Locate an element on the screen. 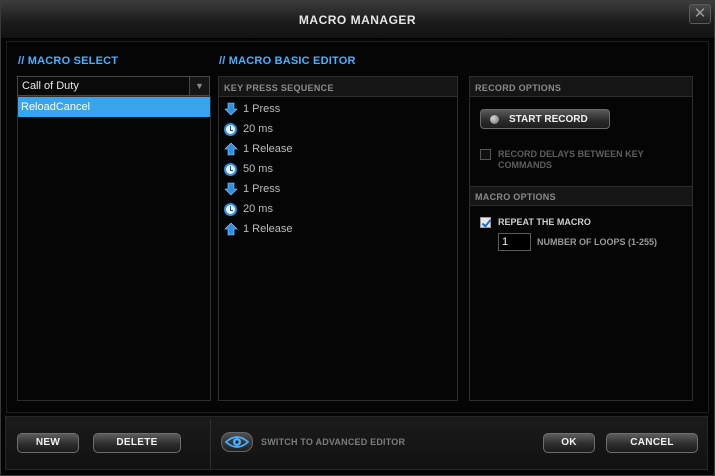  ok-button: OK is located at coordinates (569, 443).